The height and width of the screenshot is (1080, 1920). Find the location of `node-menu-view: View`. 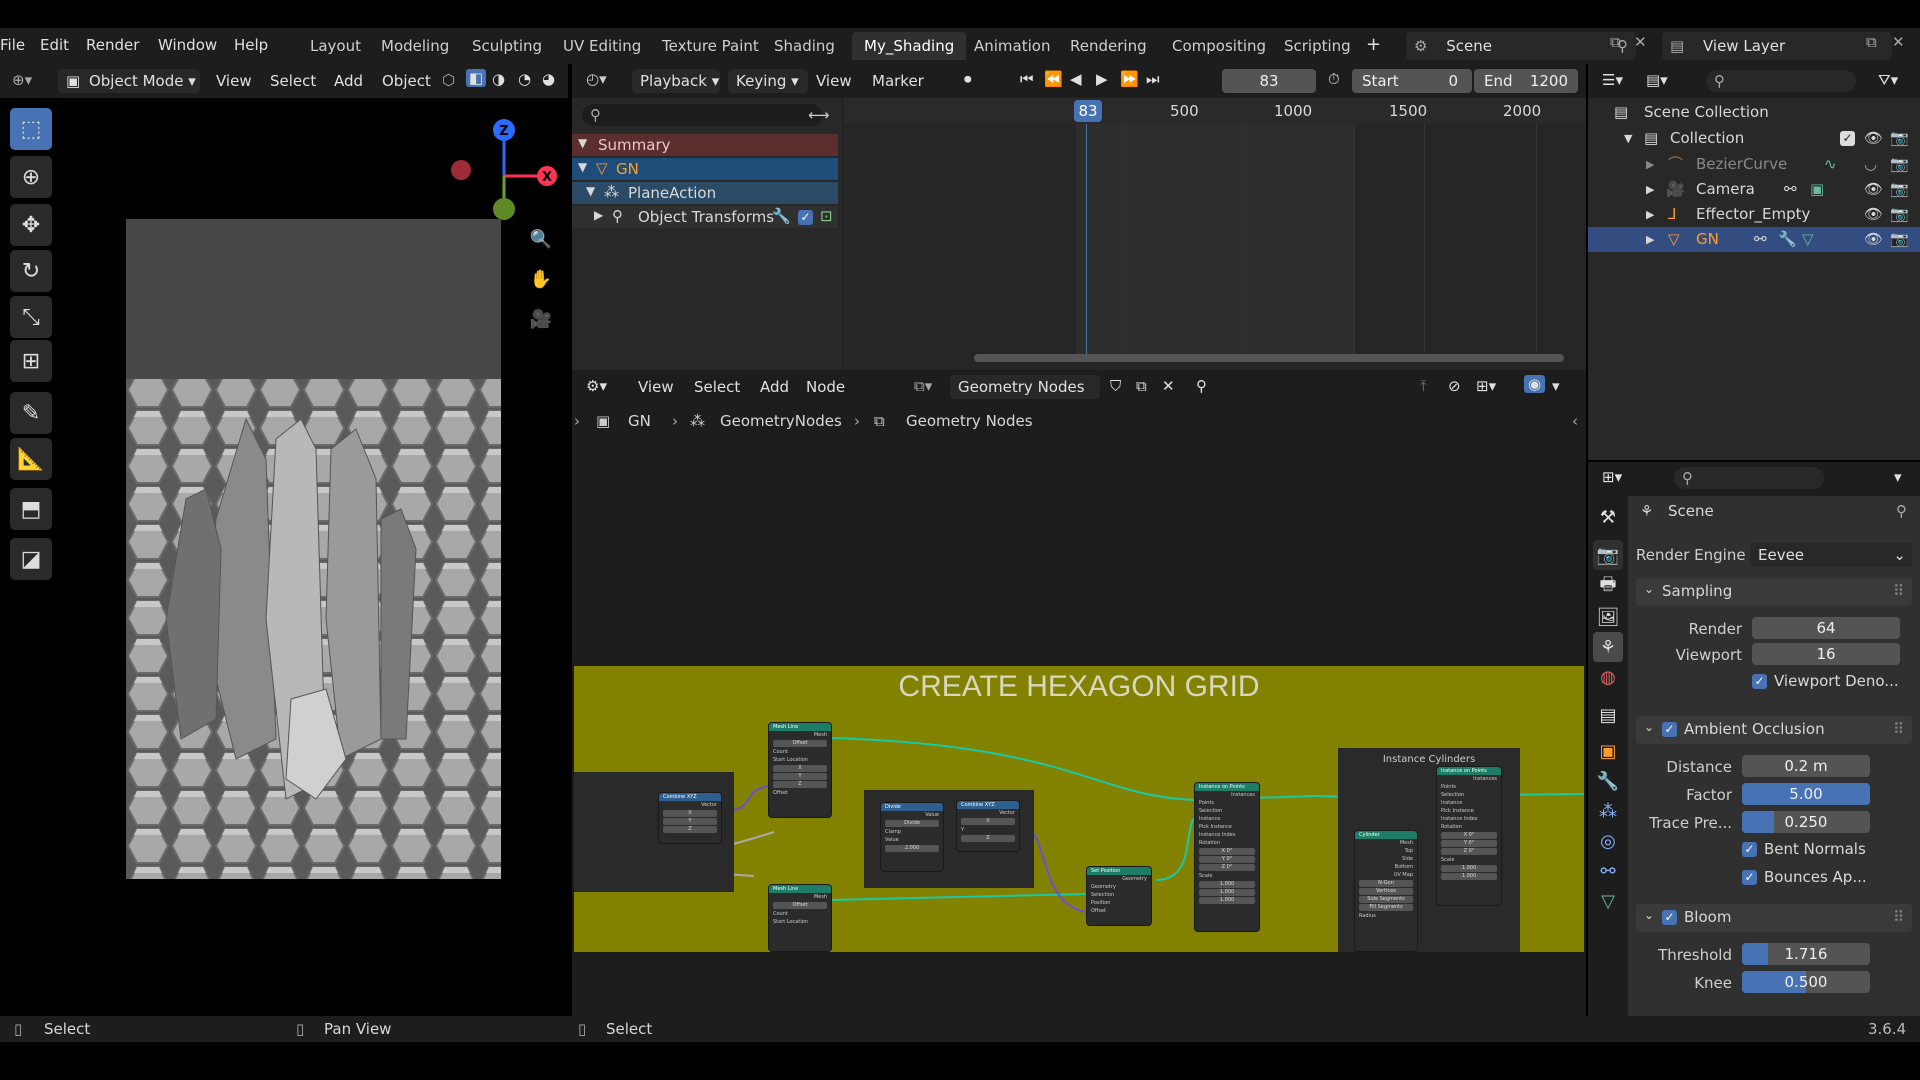

node-menu-view: View is located at coordinates (656, 387).